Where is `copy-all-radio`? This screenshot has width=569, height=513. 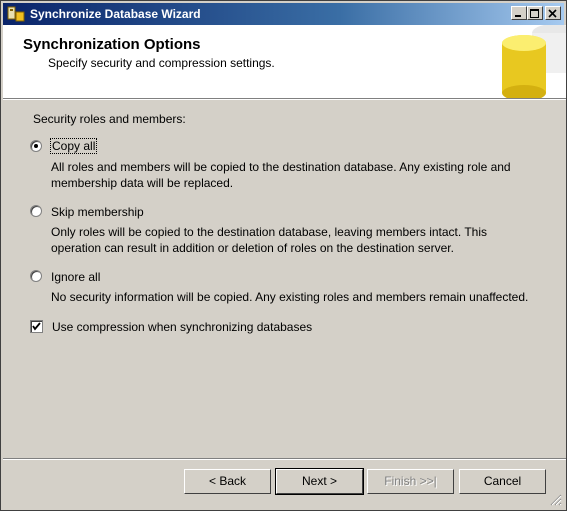 copy-all-radio is located at coordinates (36, 146).